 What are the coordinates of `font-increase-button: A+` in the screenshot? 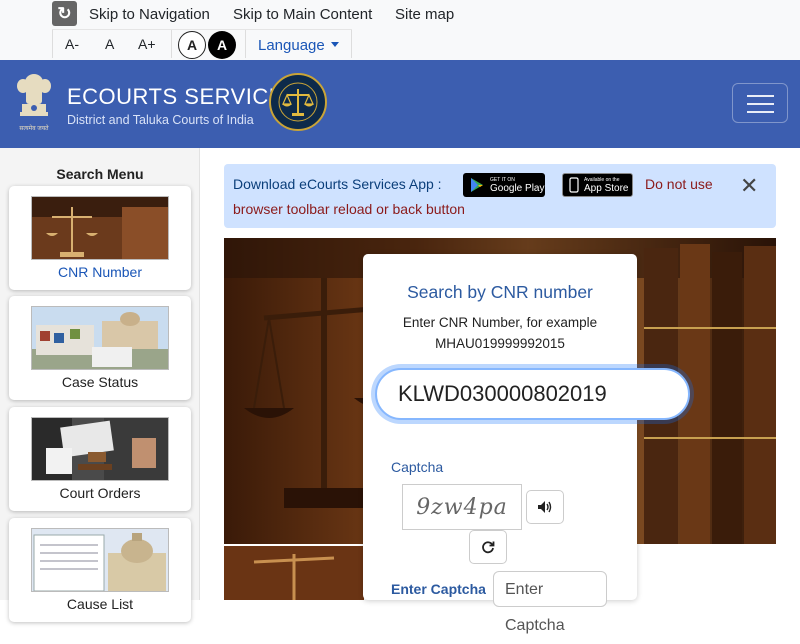 It's located at (147, 44).